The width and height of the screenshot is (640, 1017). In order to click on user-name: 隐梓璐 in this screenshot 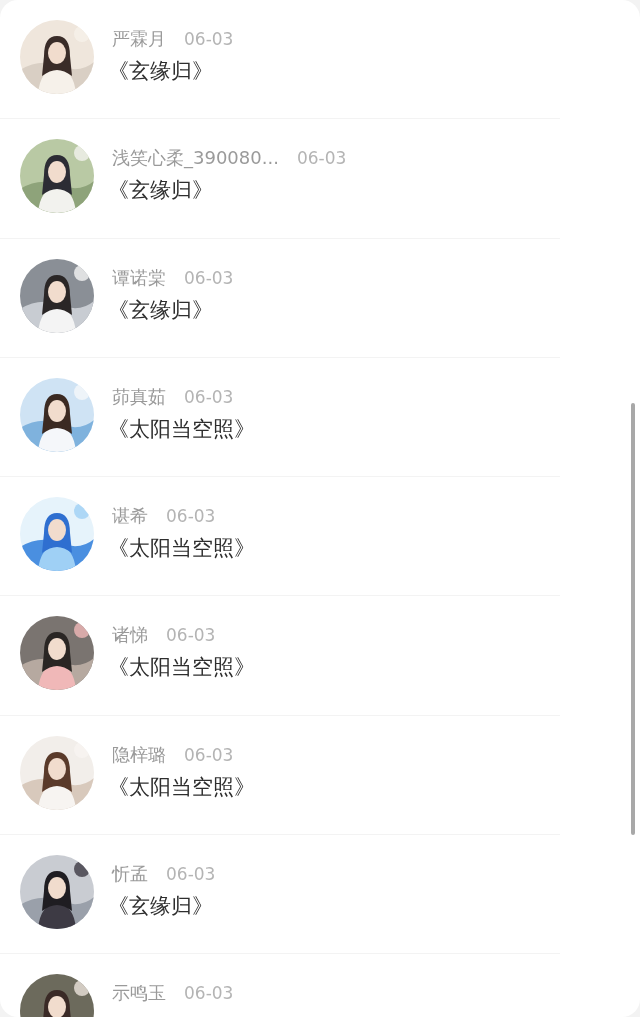, I will do `click(139, 754)`.